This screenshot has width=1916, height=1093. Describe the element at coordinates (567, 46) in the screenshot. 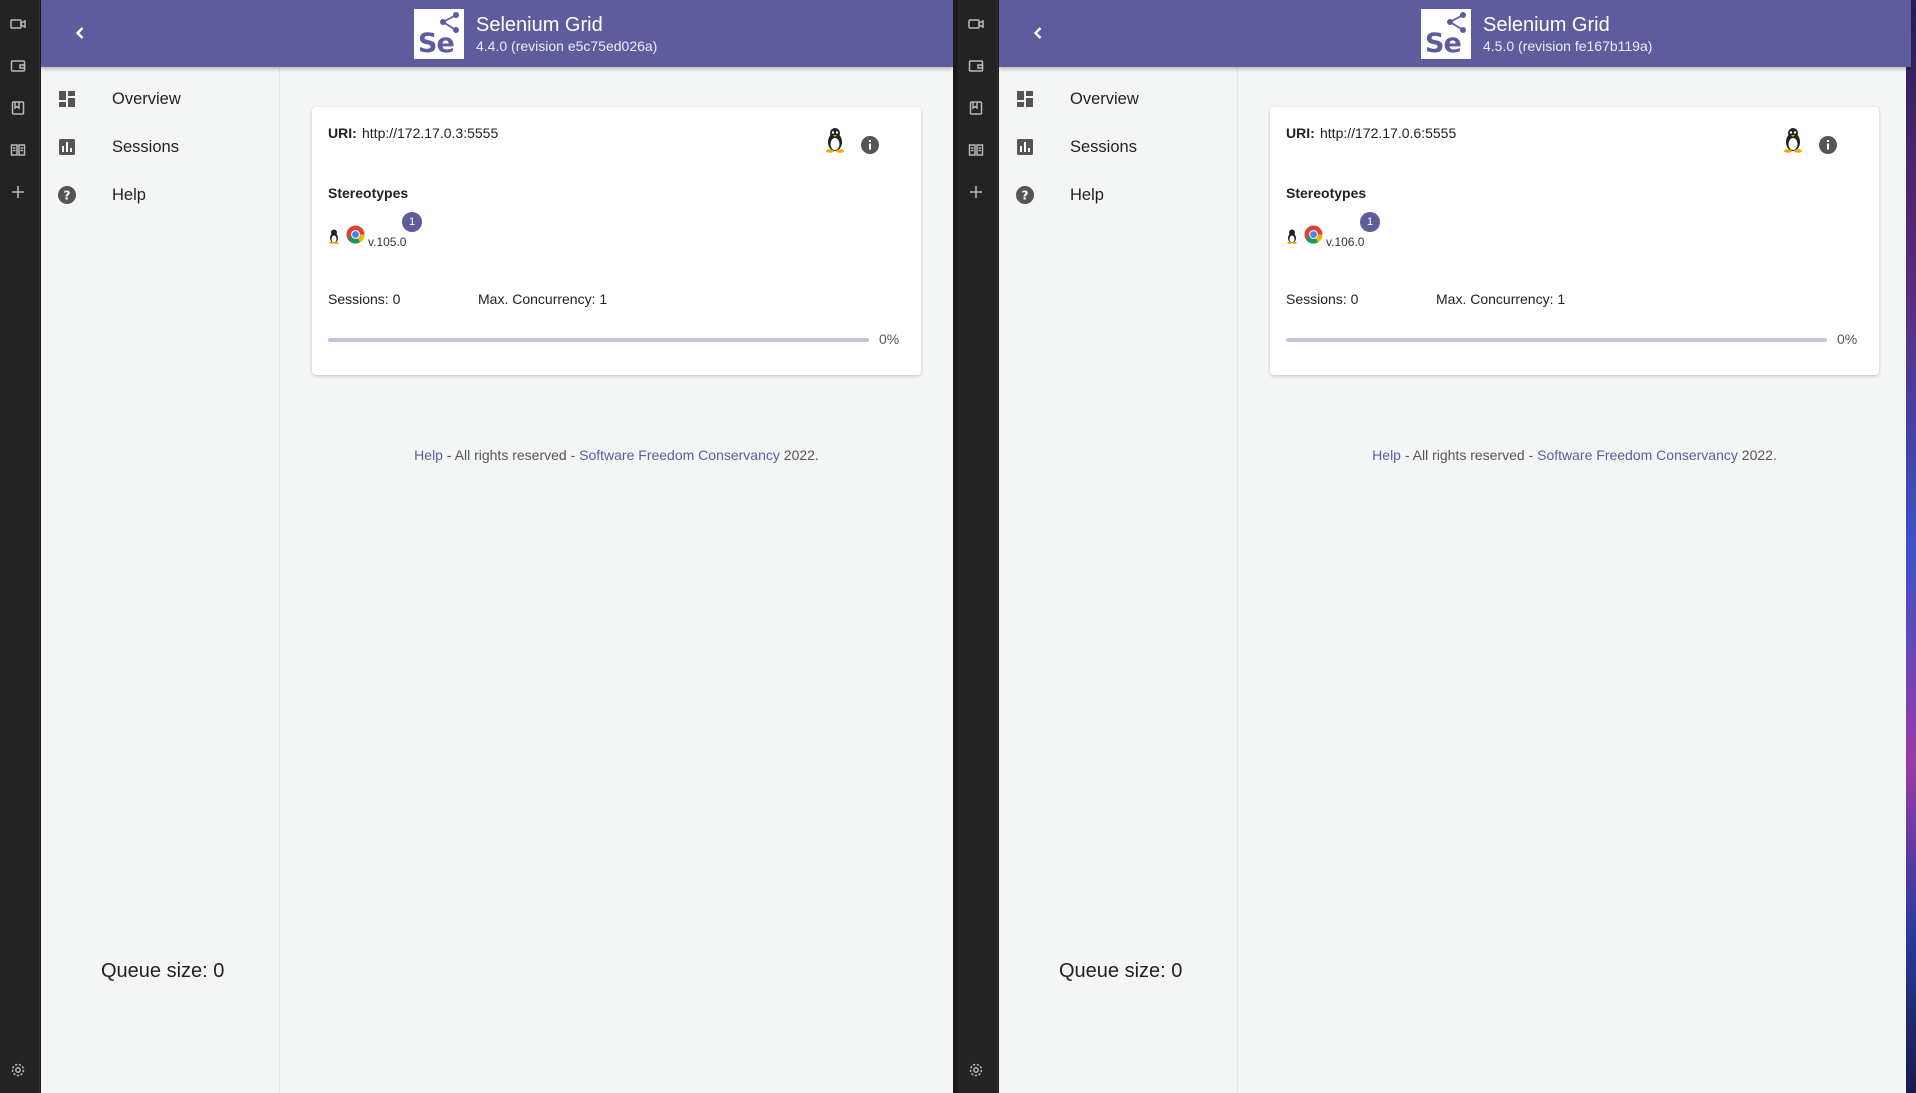

I see `app-version: 4.4.0 (revision e5c75ed026a)` at that location.